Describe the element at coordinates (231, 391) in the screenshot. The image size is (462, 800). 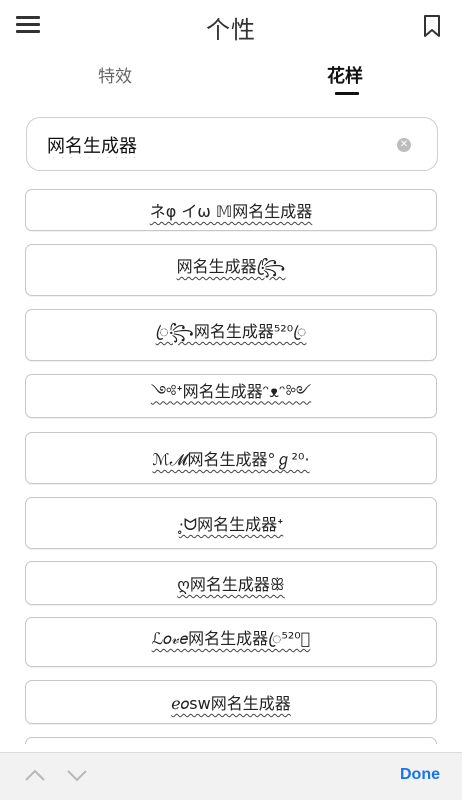
I see `result-text: ༺ᕀ网名生成器ᵔᴥᵔ༻` at that location.